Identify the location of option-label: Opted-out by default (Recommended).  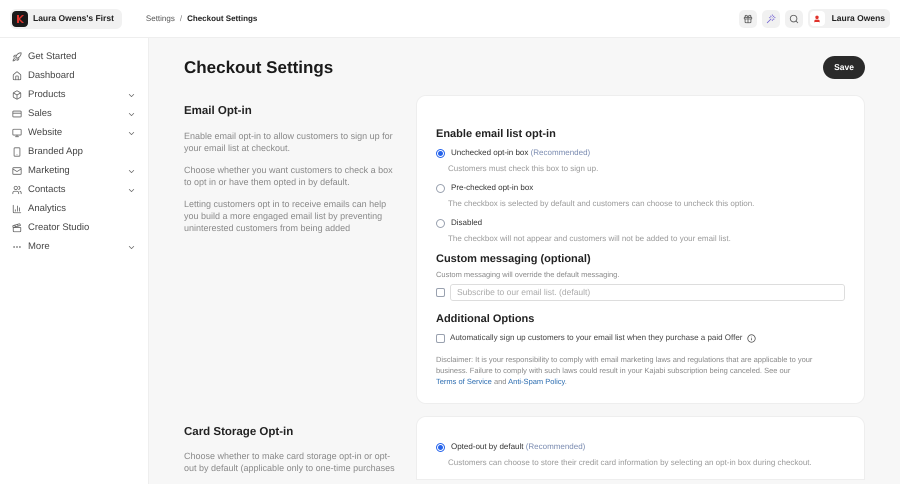
(518, 447).